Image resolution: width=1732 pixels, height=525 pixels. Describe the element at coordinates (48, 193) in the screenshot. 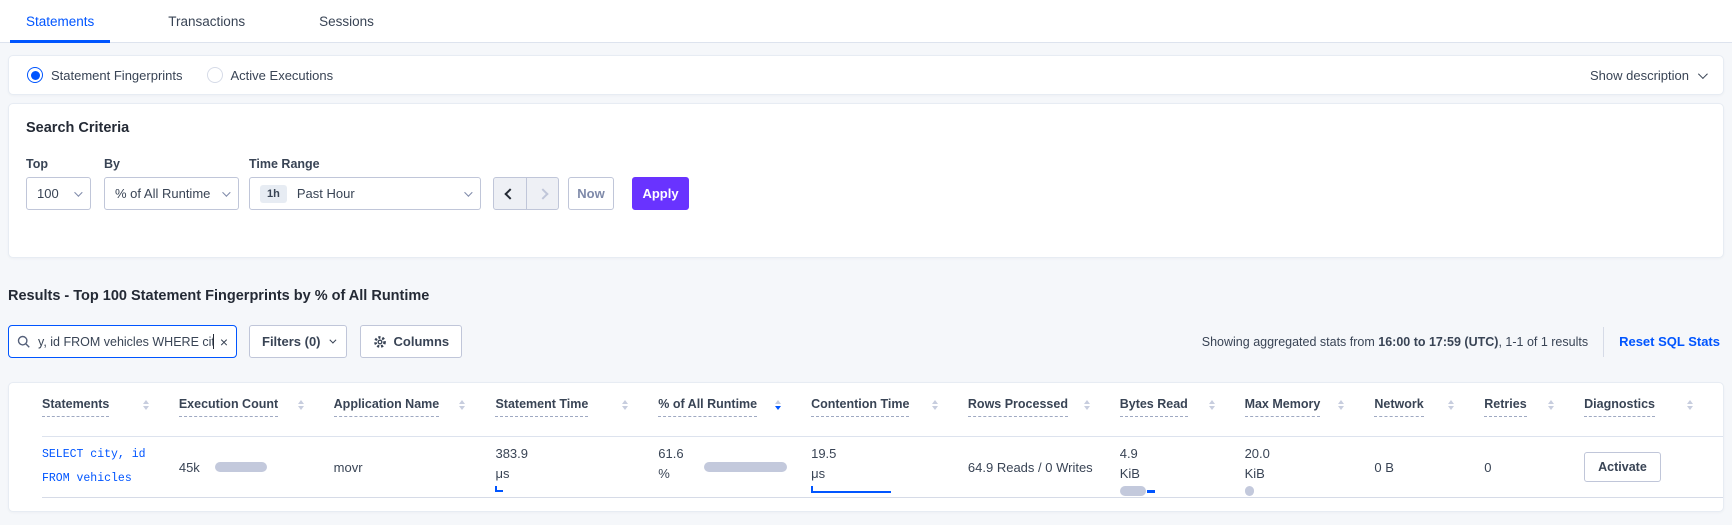

I see `top-select-value: 100` at that location.